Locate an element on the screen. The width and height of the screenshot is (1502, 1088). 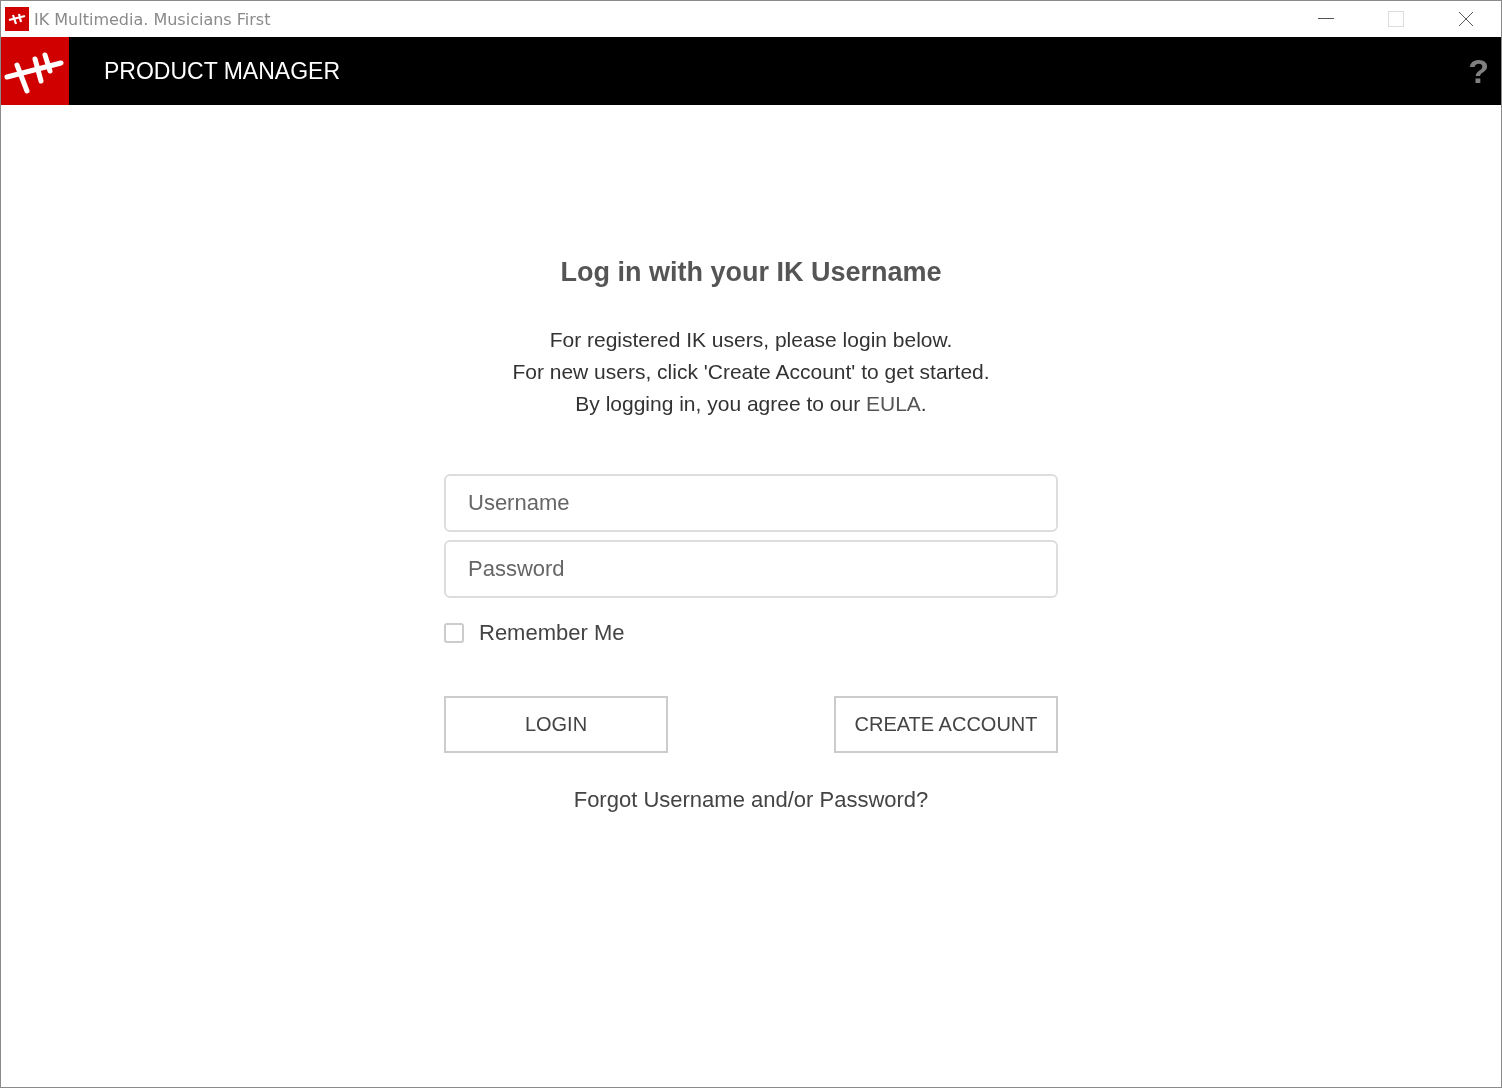
remember-checkbox is located at coordinates (454, 633).